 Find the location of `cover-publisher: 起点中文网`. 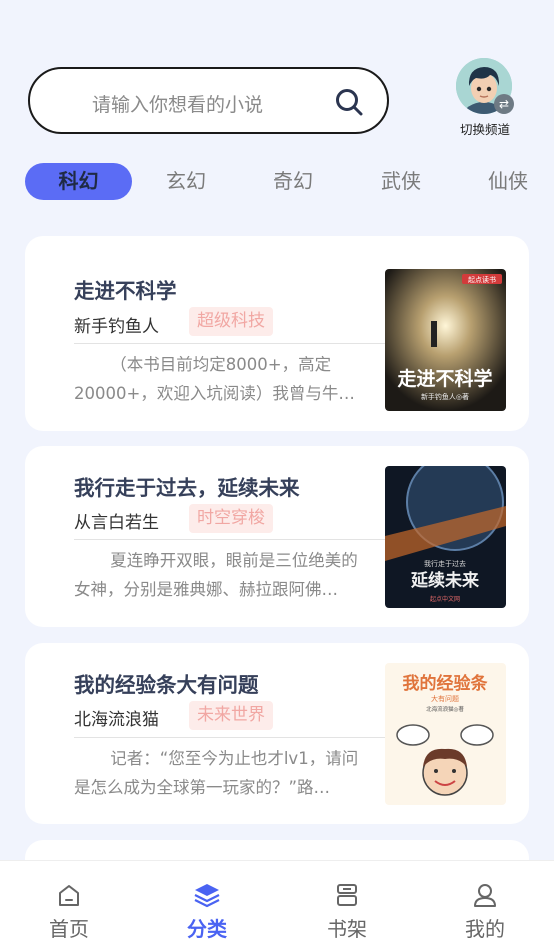

cover-publisher: 起点中文网 is located at coordinates (445, 599).